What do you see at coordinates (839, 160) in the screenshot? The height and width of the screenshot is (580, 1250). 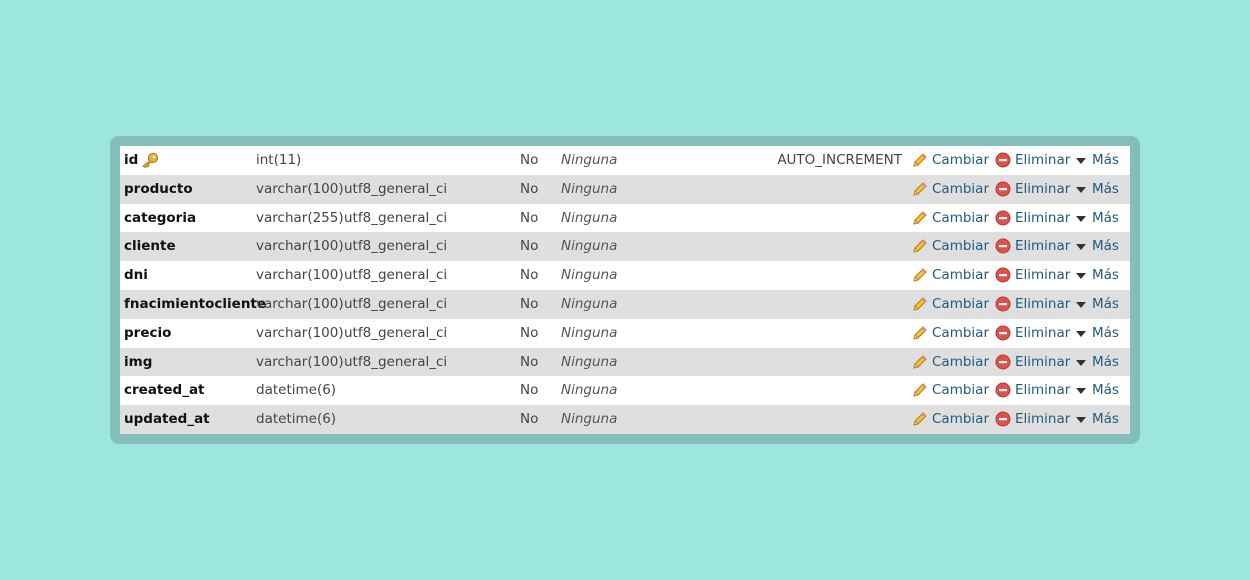 I see `column-extra: AUTO_INCREMENT` at bounding box center [839, 160].